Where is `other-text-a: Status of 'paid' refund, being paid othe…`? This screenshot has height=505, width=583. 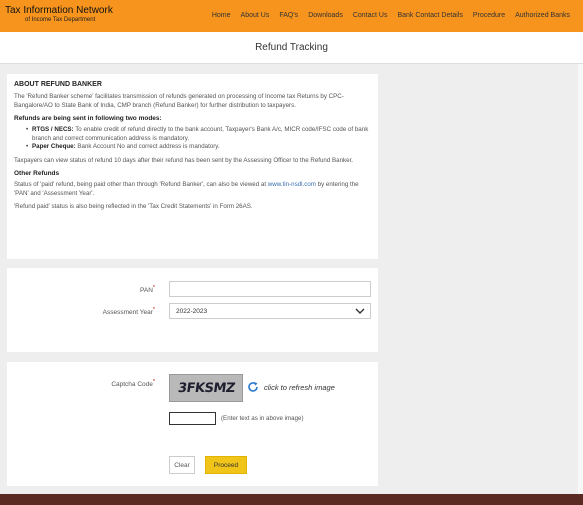
other-text-a: Status of 'paid' refund, being paid othe… is located at coordinates (141, 184).